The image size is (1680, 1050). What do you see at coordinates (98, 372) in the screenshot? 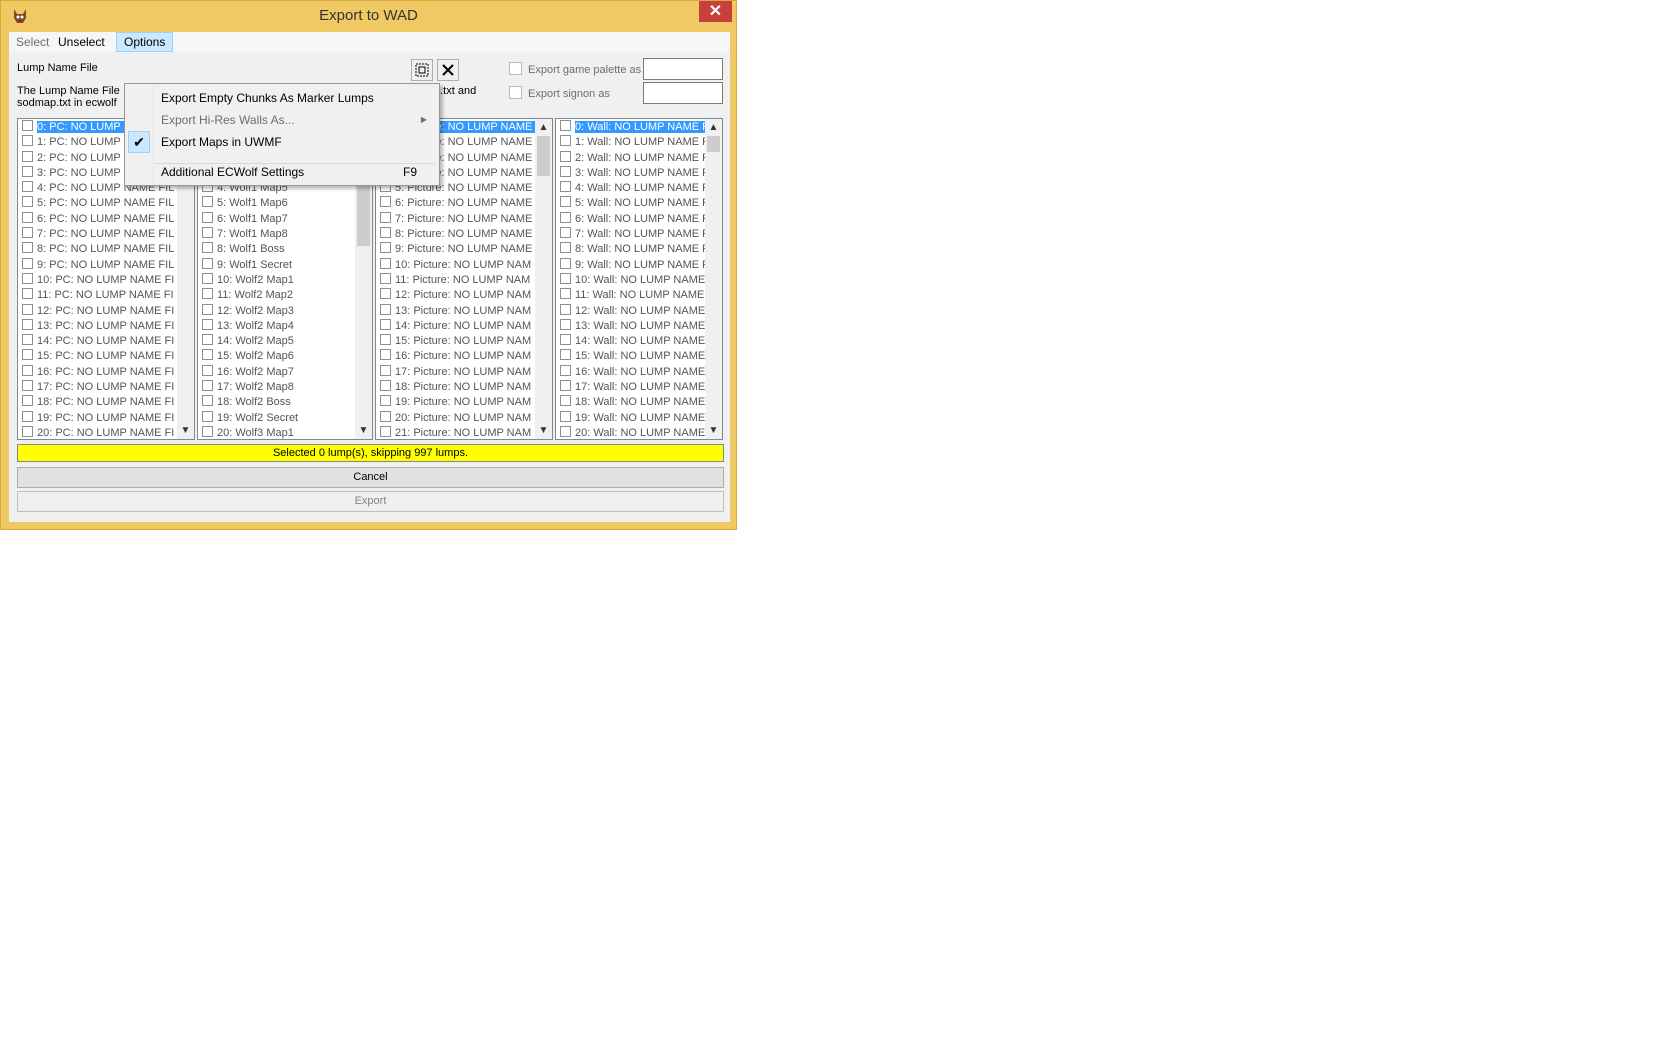
I see `list-item: 16: PC: NO LUMP NAME FI` at bounding box center [98, 372].